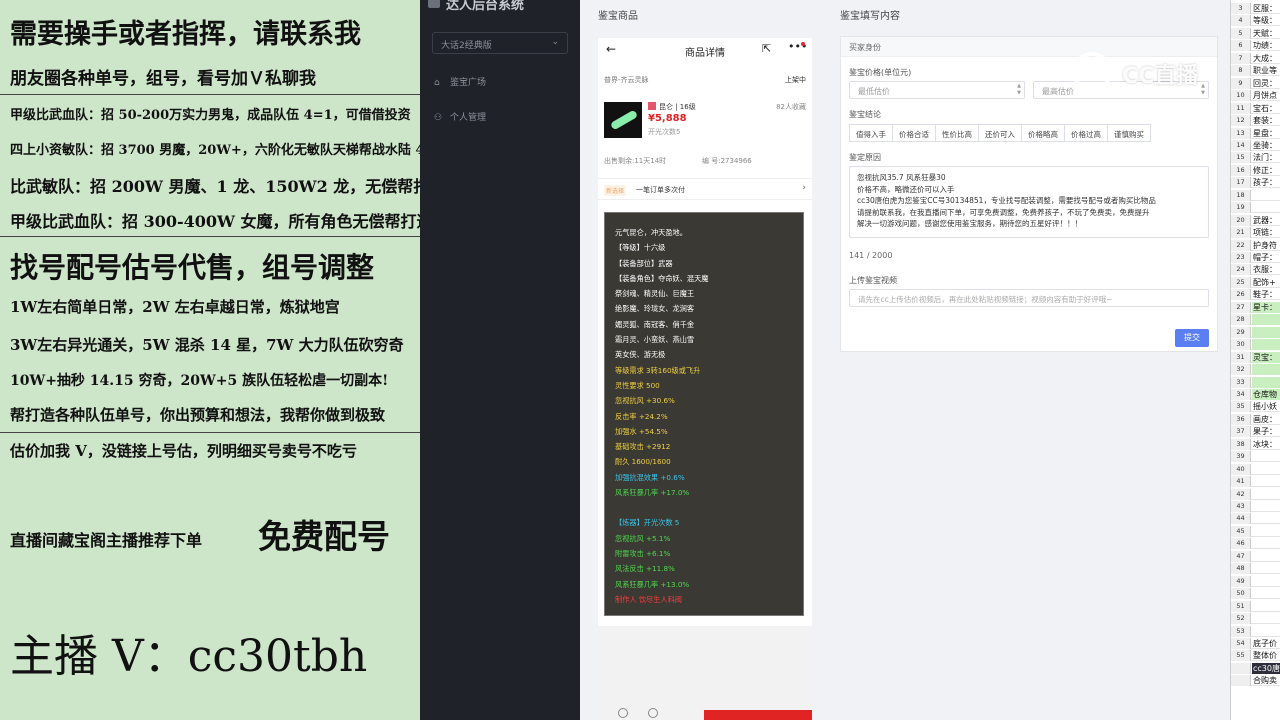 The image size is (1280, 720). What do you see at coordinates (1266, 83) in the screenshot?
I see `sheet-cell: 回灵：` at bounding box center [1266, 83].